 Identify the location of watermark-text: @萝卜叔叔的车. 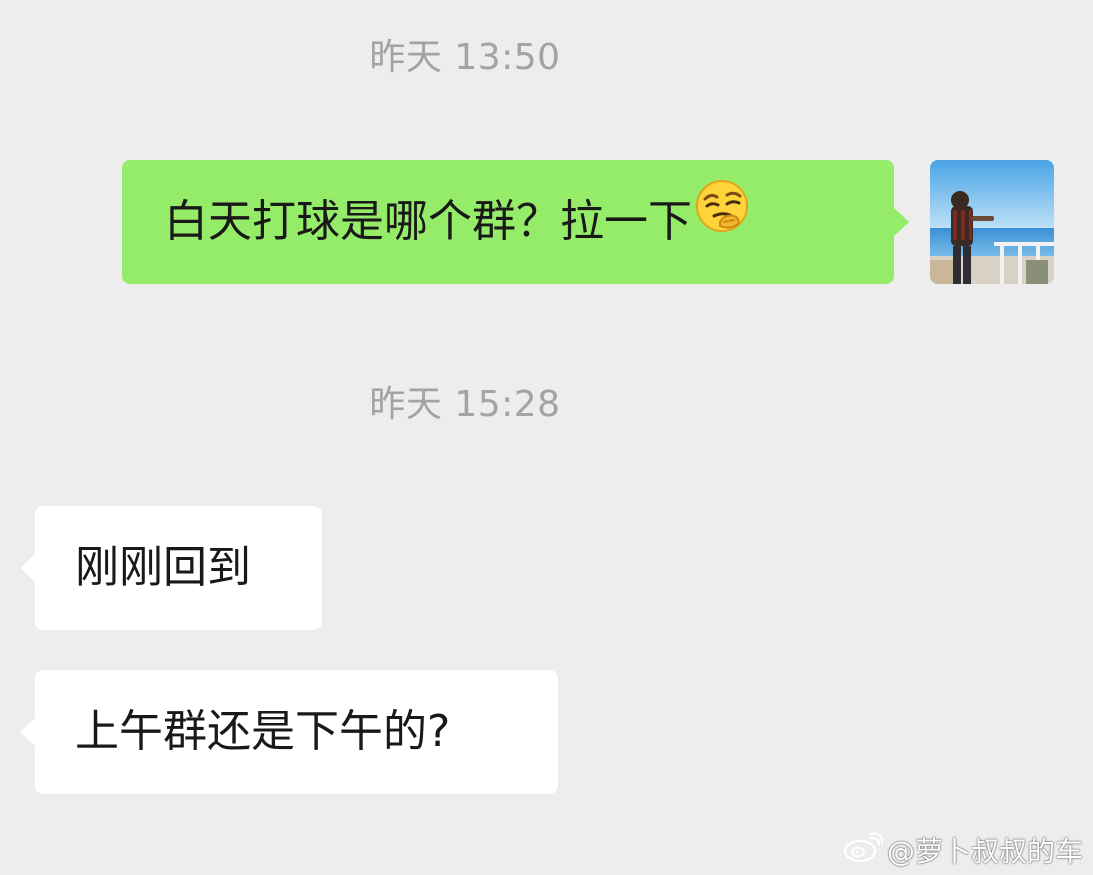
(984, 851).